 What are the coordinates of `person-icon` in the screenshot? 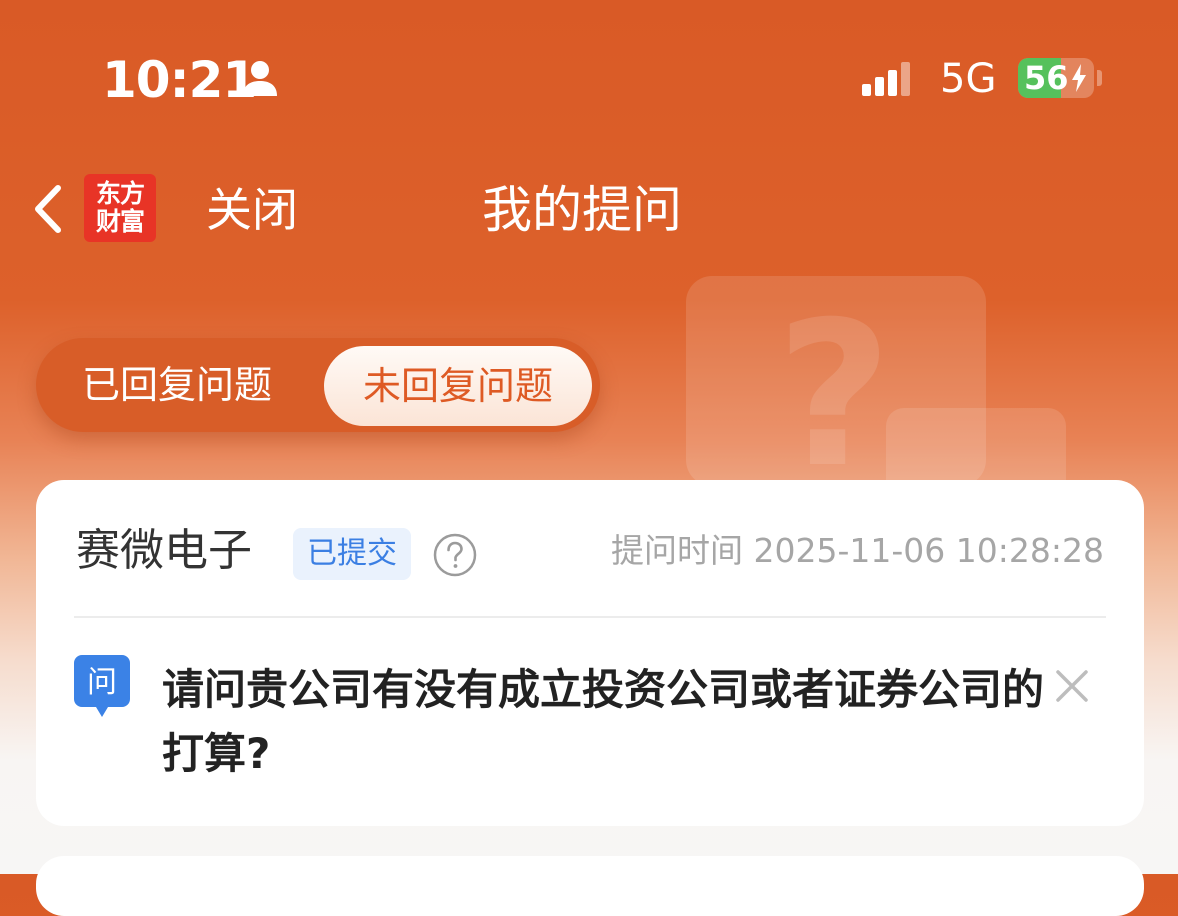 It's located at (260, 78).